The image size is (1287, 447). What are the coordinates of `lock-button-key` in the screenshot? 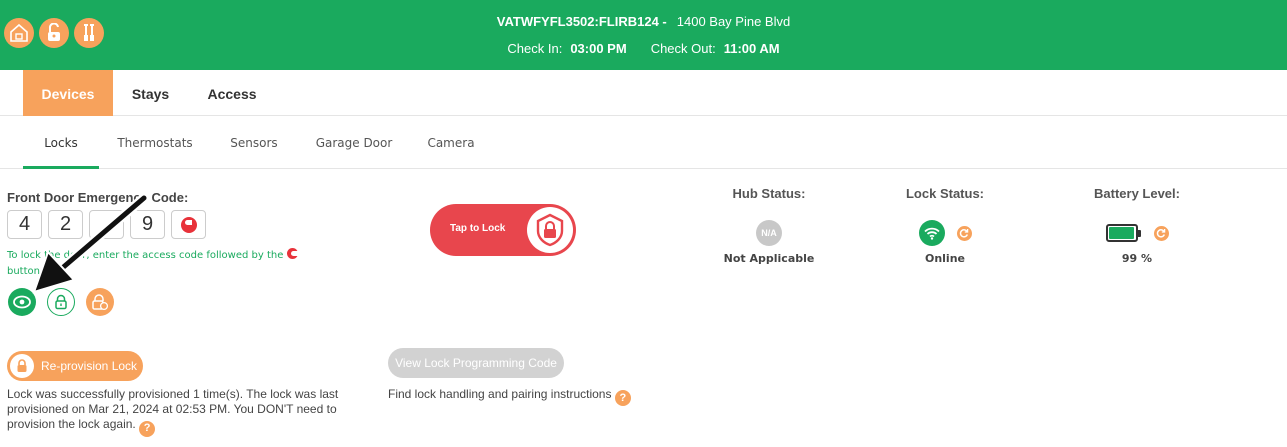 It's located at (188, 224).